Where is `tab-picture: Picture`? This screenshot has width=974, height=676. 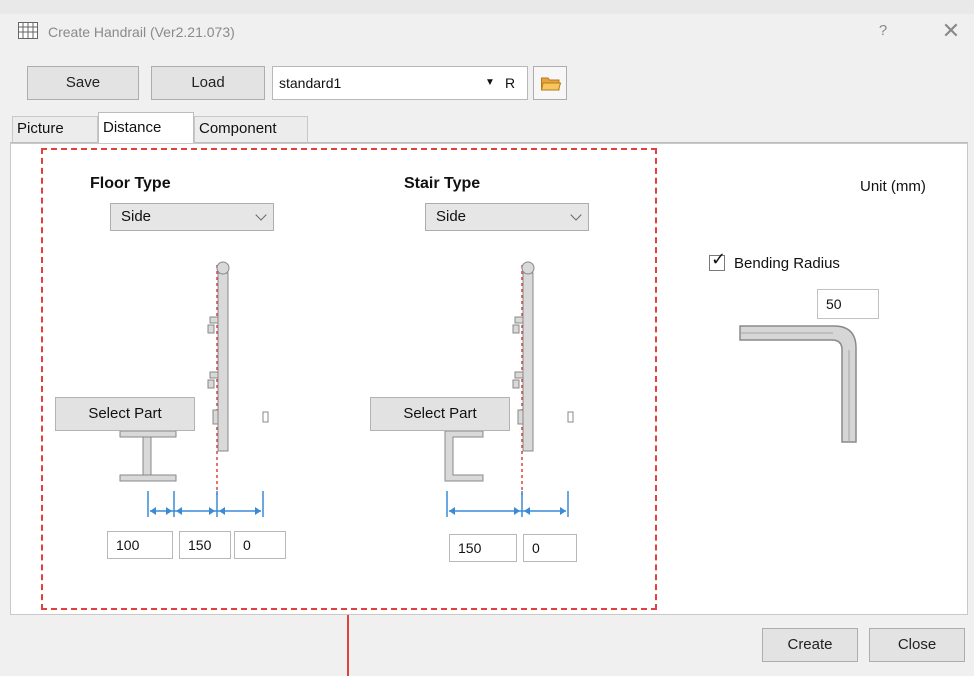 tab-picture: Picture is located at coordinates (55, 129).